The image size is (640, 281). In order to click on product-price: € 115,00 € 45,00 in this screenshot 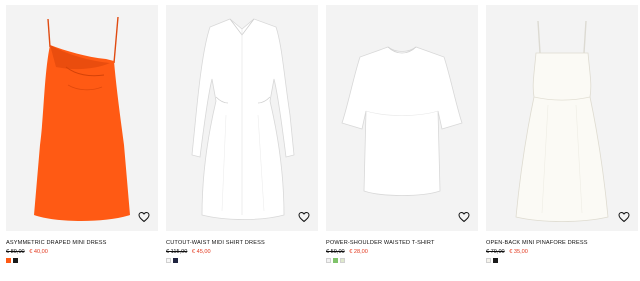, I will do `click(188, 252)`.